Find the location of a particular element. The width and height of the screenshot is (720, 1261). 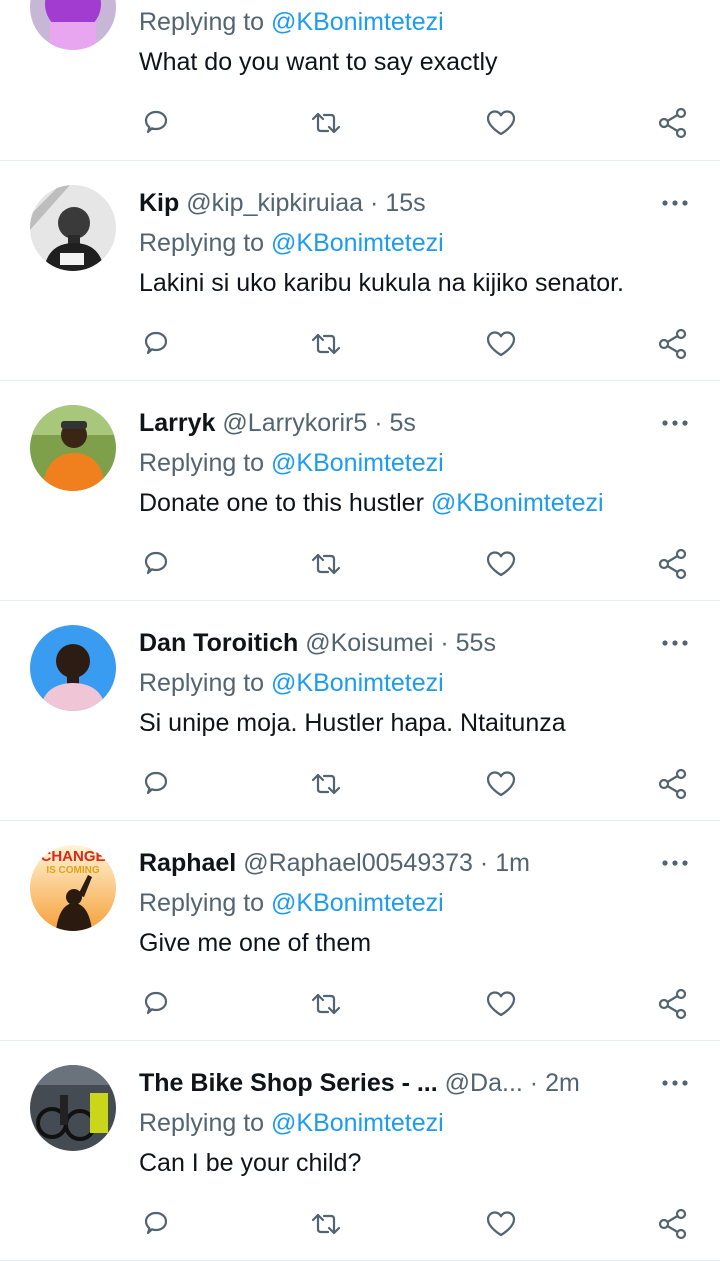

tweet-text: Si unipe moja. Hustler hapa. Ntaitunza is located at coordinates (419, 723).